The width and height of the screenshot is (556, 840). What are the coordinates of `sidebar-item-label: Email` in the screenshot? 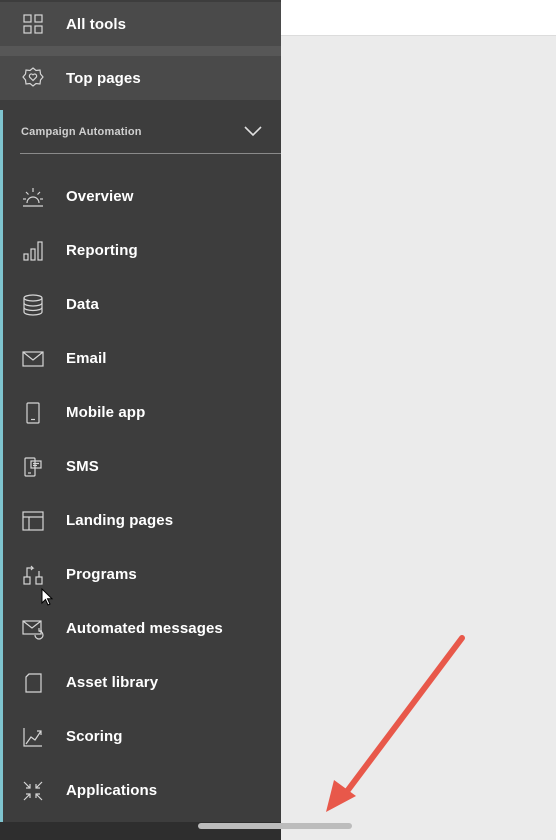 It's located at (86, 358).